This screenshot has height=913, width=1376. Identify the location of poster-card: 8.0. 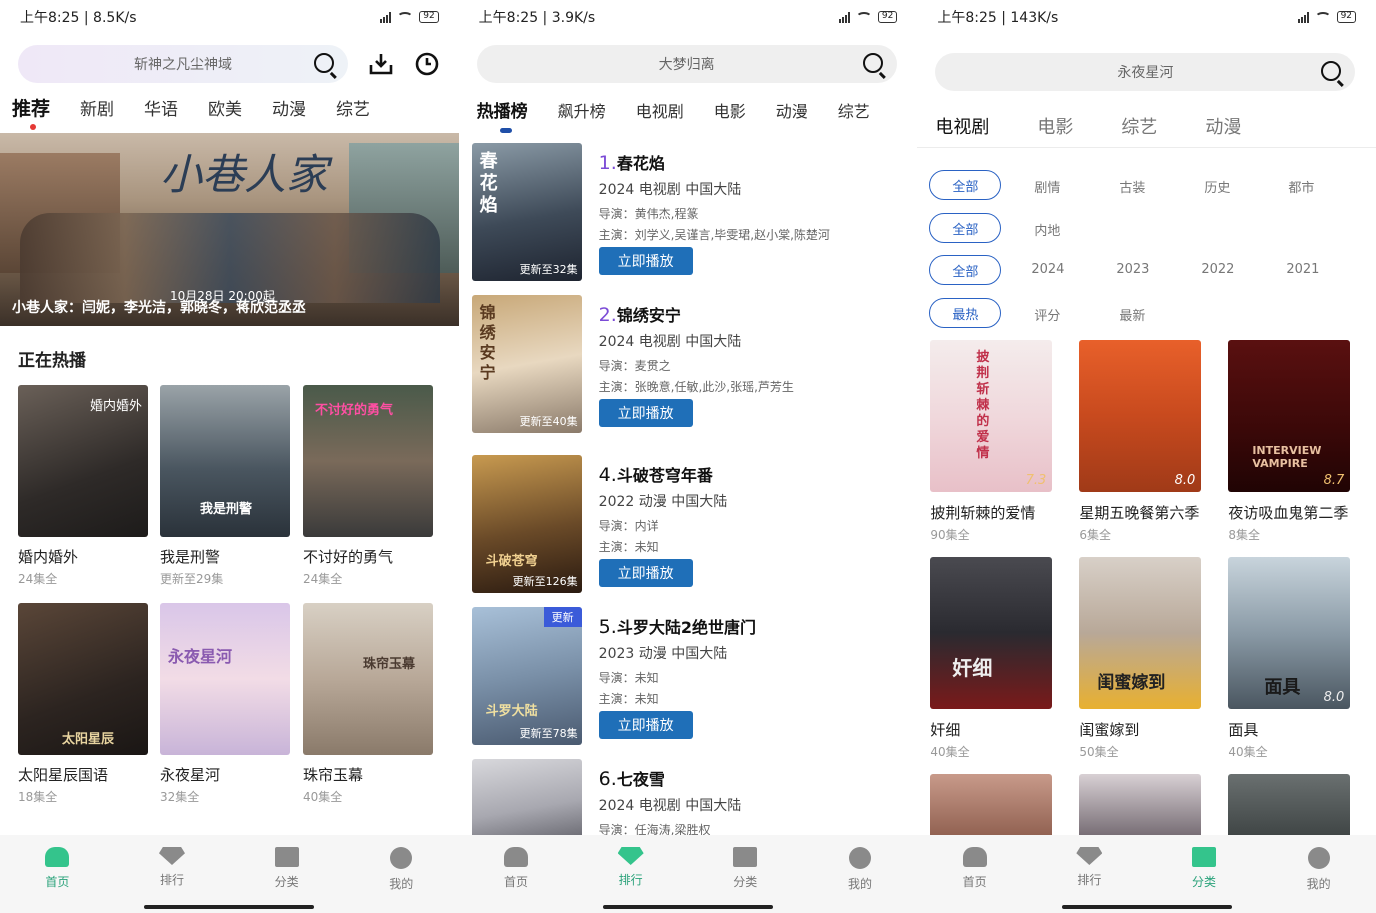
(1140, 416).